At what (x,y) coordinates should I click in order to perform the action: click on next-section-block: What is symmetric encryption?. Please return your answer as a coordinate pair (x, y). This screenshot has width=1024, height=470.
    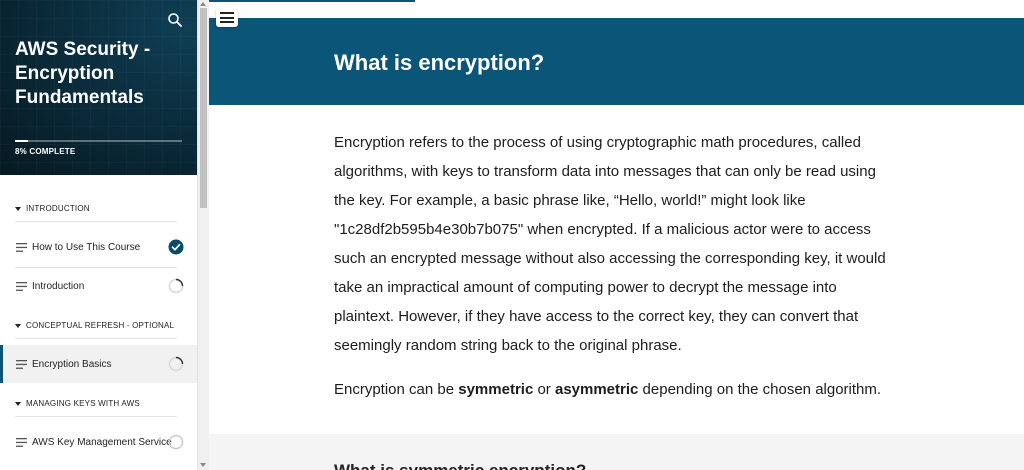
    Looking at the image, I should click on (616, 452).